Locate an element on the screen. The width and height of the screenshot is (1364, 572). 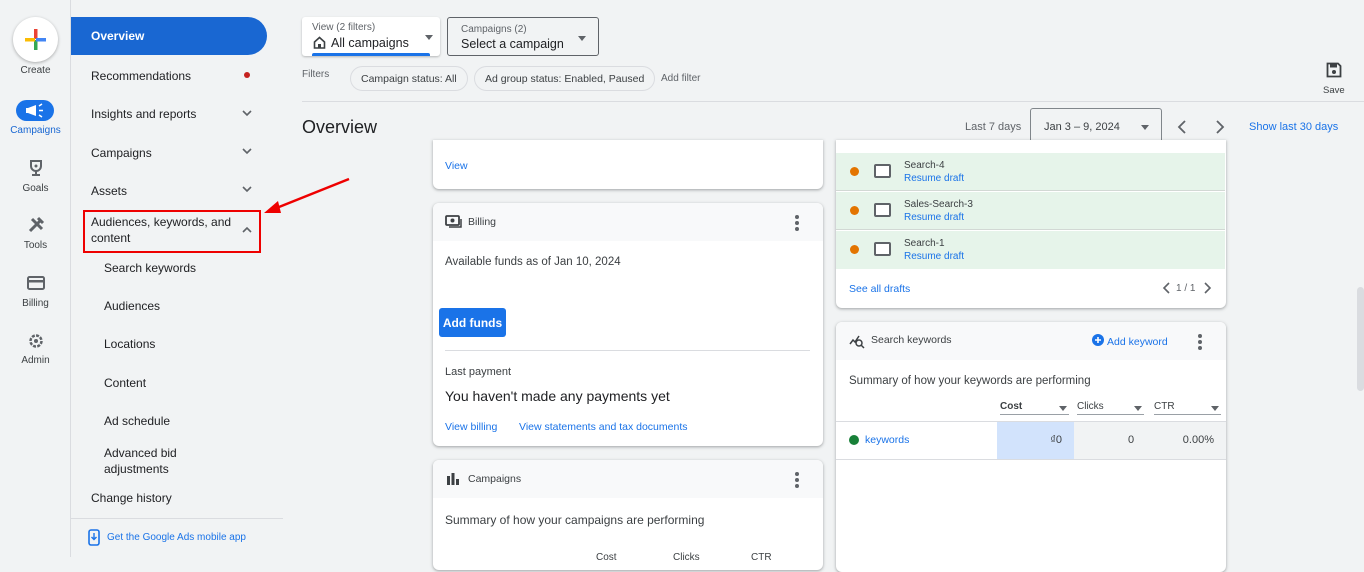
view-link: View is located at coordinates (456, 166).